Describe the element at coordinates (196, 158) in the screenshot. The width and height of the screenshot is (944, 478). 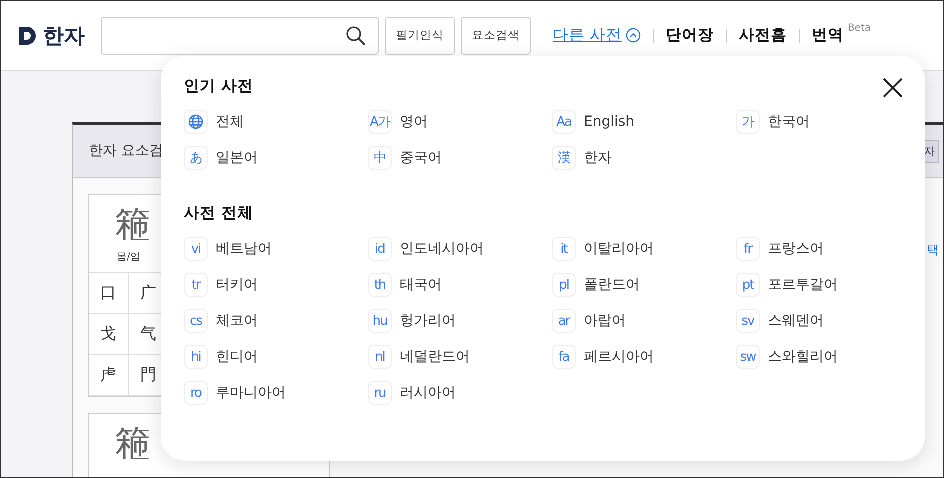
I see `language-code-badge: あ` at that location.